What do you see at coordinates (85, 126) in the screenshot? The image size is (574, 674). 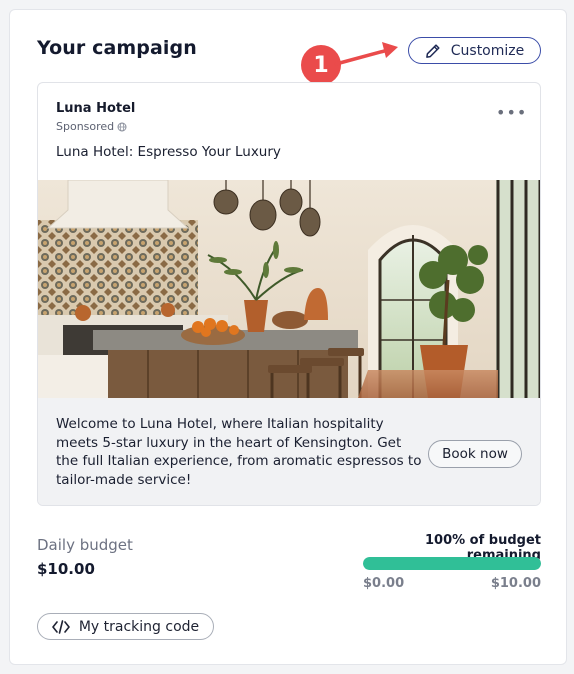 I see `sponsored-text: Sponsored` at bounding box center [85, 126].